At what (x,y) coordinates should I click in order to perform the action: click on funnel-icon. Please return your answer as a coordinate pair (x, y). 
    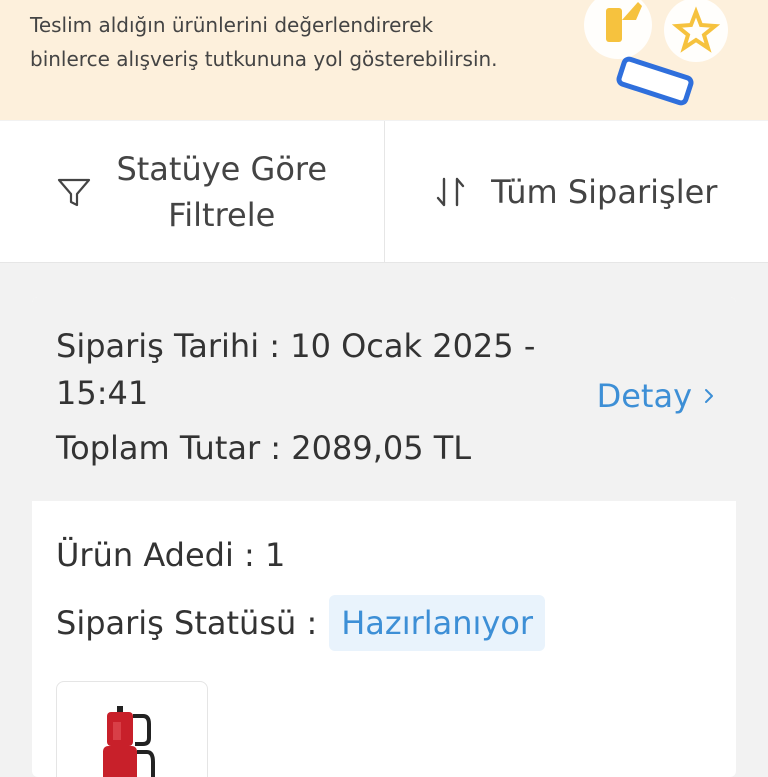
    Looking at the image, I should click on (74, 192).